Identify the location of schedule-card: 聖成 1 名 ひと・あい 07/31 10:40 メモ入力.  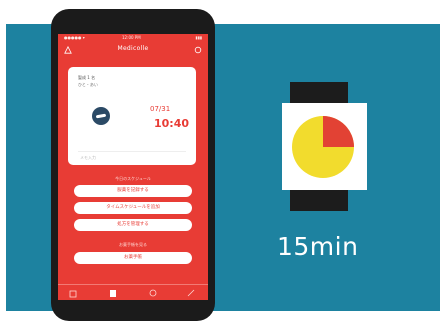
(132, 116).